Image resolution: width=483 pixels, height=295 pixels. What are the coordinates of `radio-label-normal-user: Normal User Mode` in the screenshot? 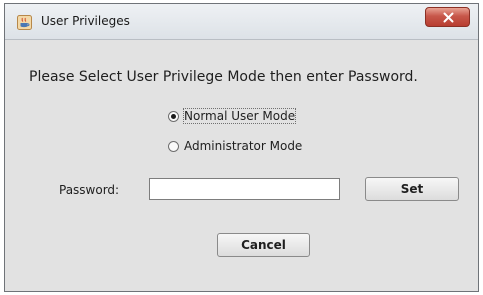 It's located at (239, 116).